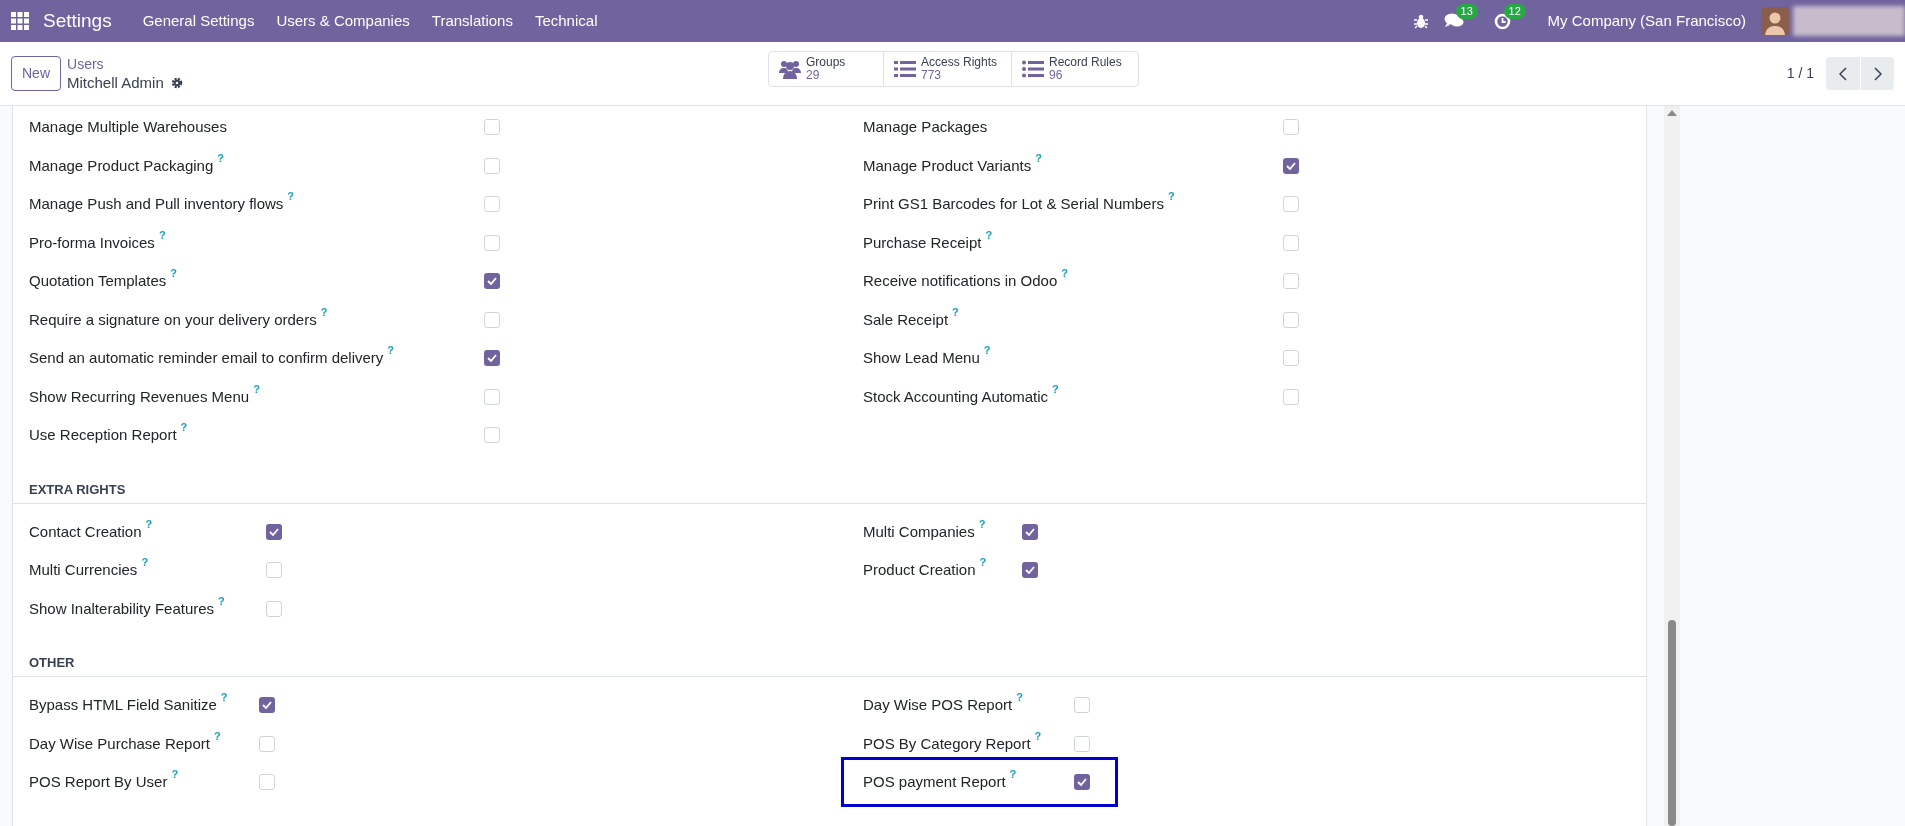  What do you see at coordinates (960, 281) in the screenshot?
I see `field-label: Receive notifications in Odoo` at bounding box center [960, 281].